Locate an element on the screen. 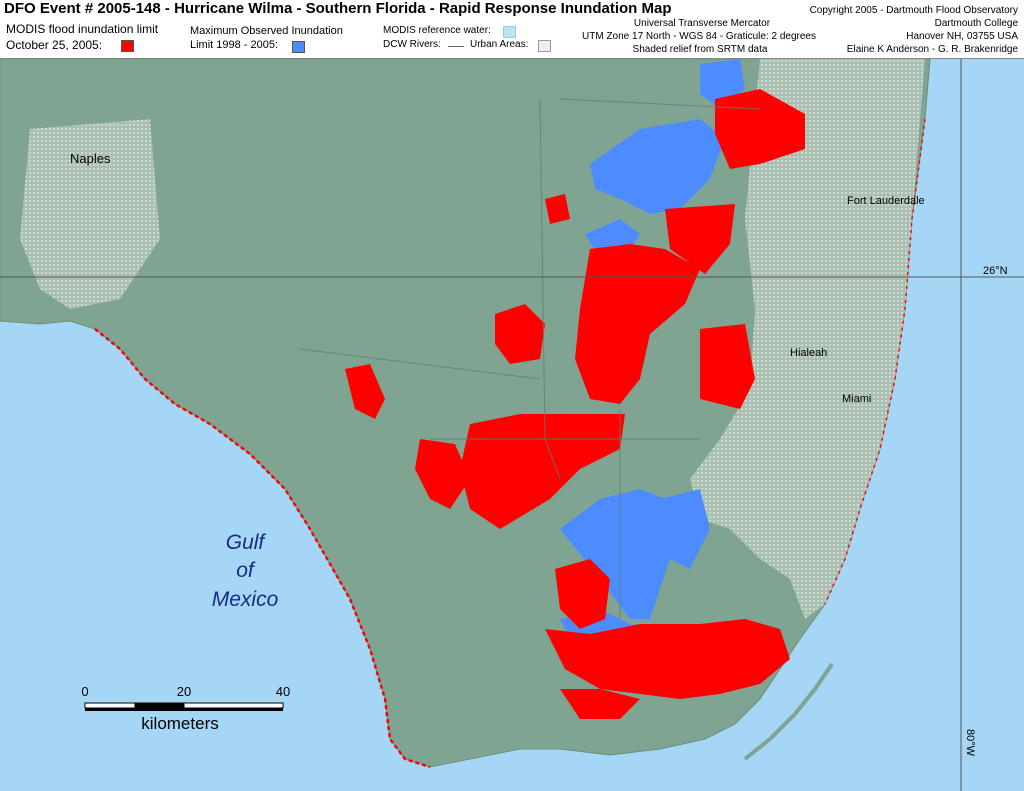 The width and height of the screenshot is (1024, 791). credit-line-2: Dartmouth College is located at coordinates (976, 23).